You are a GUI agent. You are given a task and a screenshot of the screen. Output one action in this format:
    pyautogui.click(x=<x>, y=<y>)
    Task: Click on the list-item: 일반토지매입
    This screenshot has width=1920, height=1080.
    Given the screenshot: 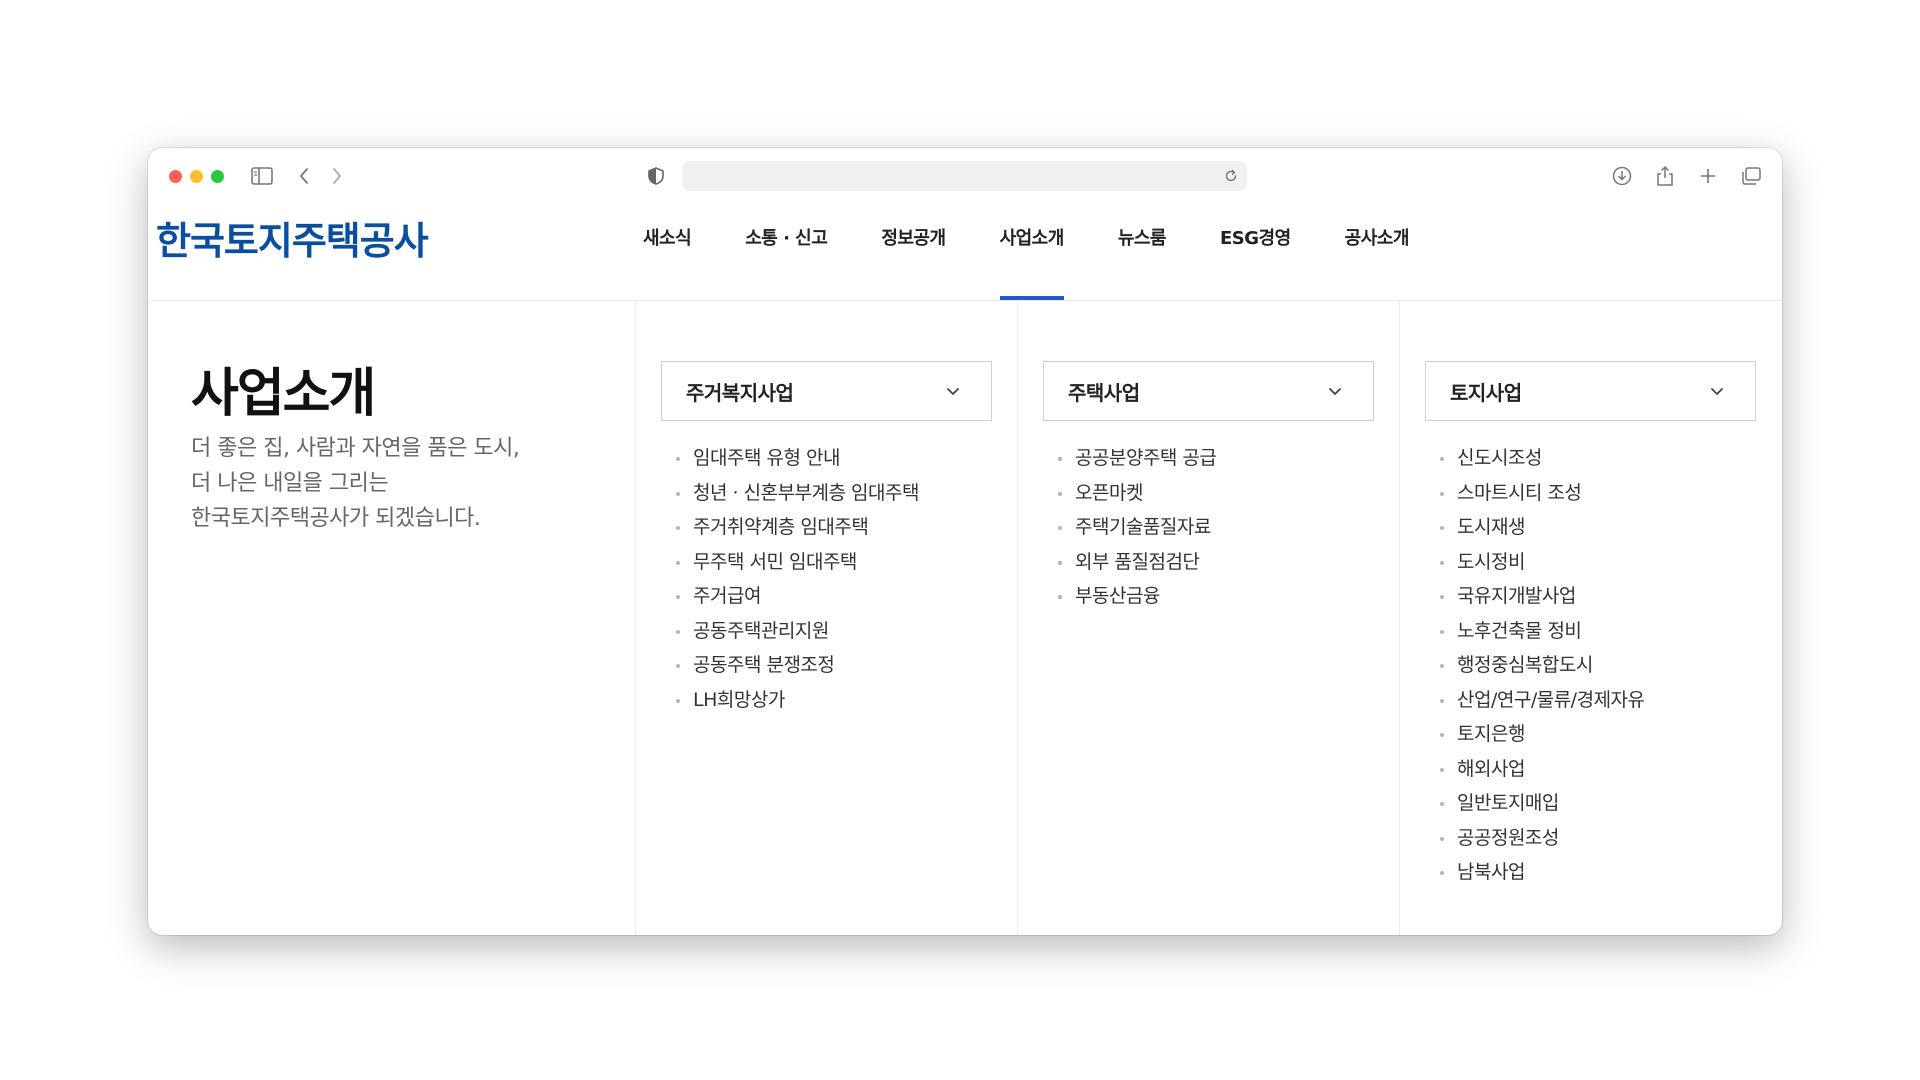 What is the action you would take?
    pyautogui.click(x=1542, y=803)
    